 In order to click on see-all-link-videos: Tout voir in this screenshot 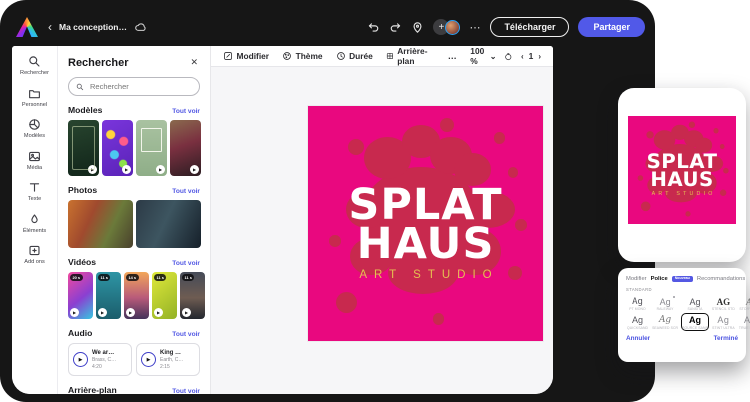, I will do `click(186, 263)`.